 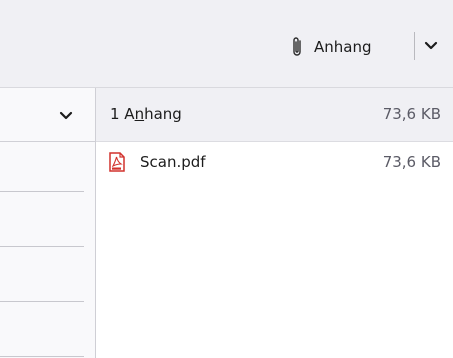 I want to click on attachment-button-separator, so click(x=414, y=46).